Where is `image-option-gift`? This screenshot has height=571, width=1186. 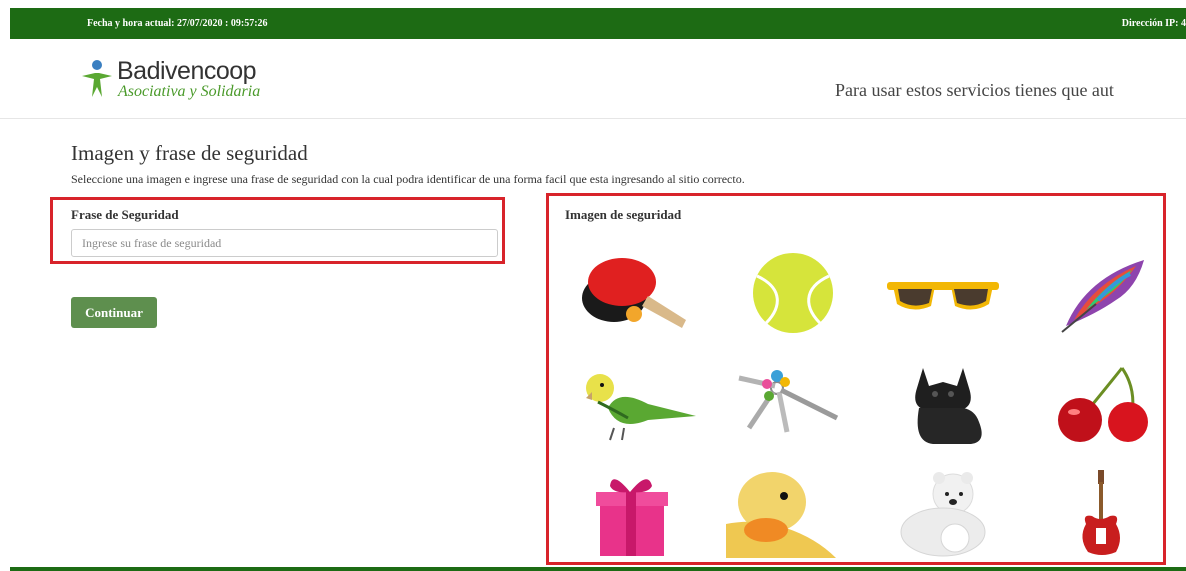 image-option-gift is located at coordinates (638, 513).